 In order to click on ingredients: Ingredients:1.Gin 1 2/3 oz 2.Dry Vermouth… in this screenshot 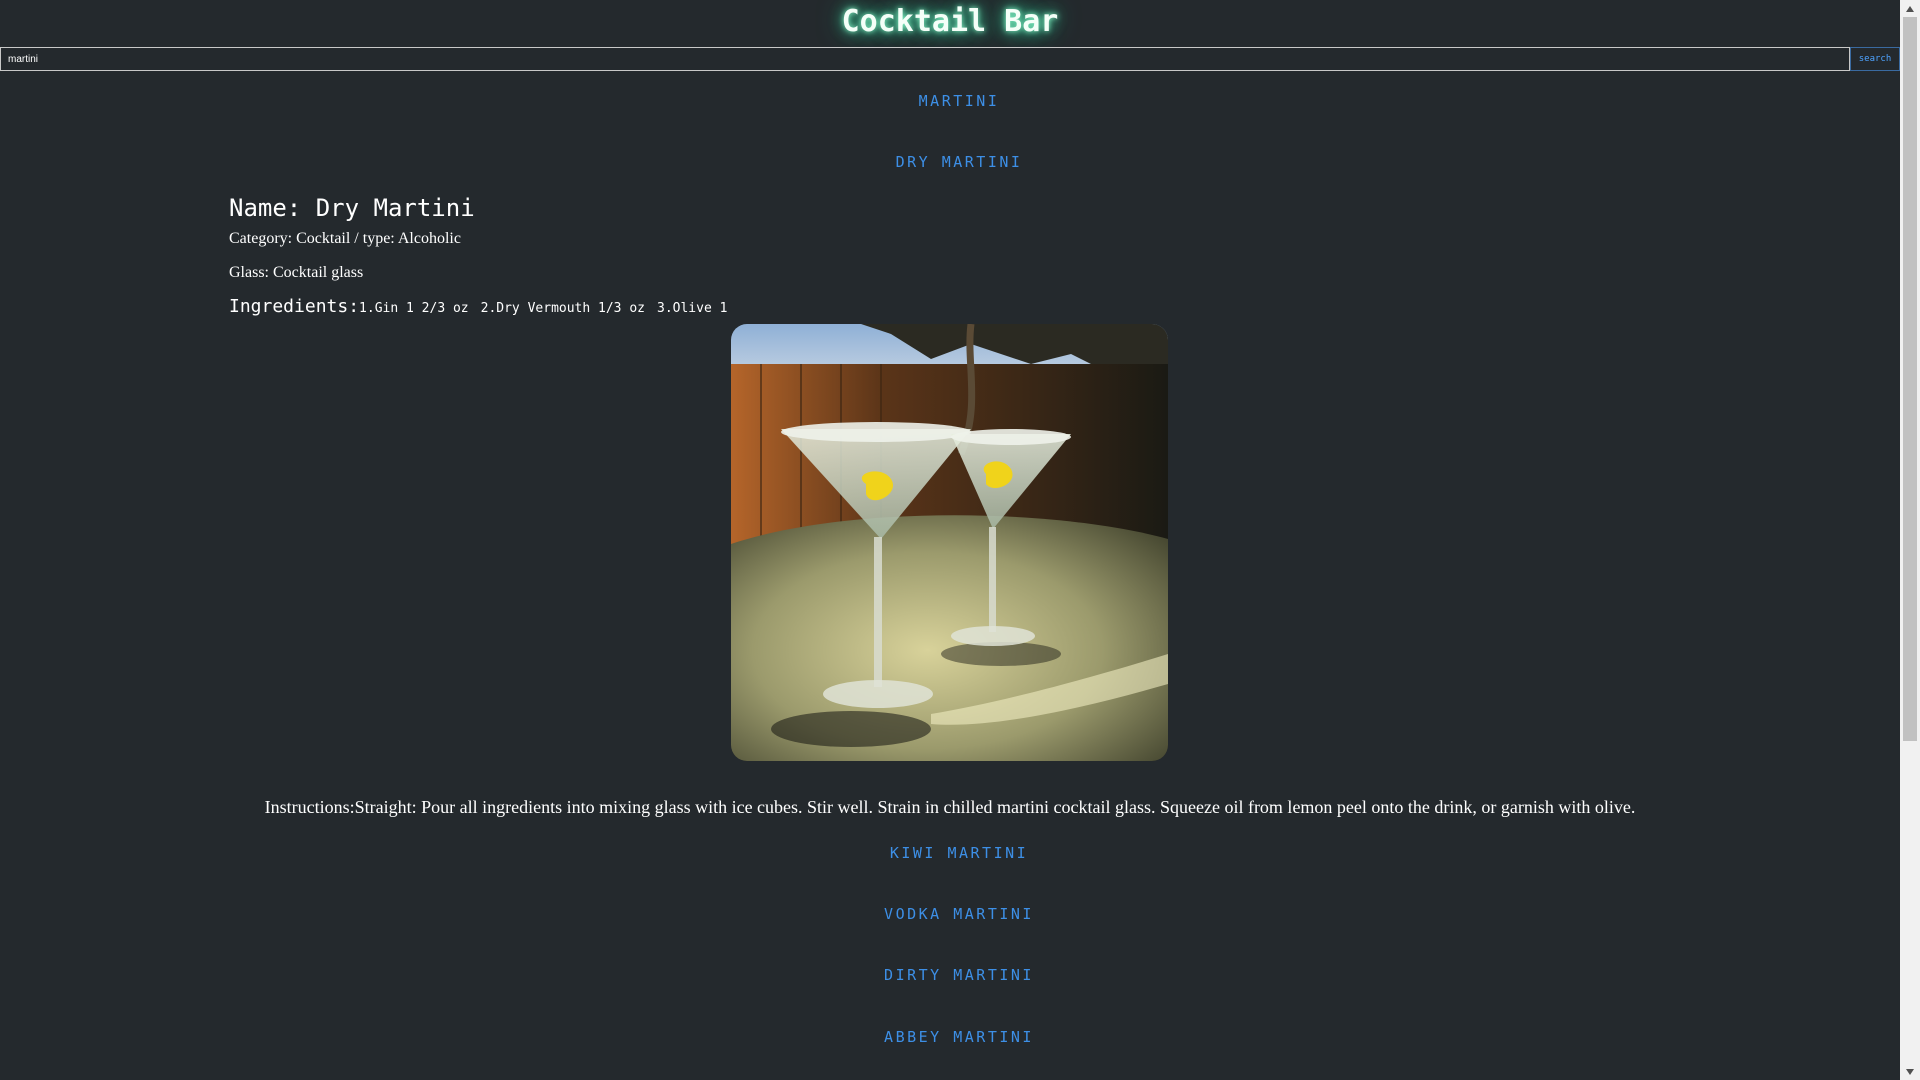, I will do `click(484, 306)`.